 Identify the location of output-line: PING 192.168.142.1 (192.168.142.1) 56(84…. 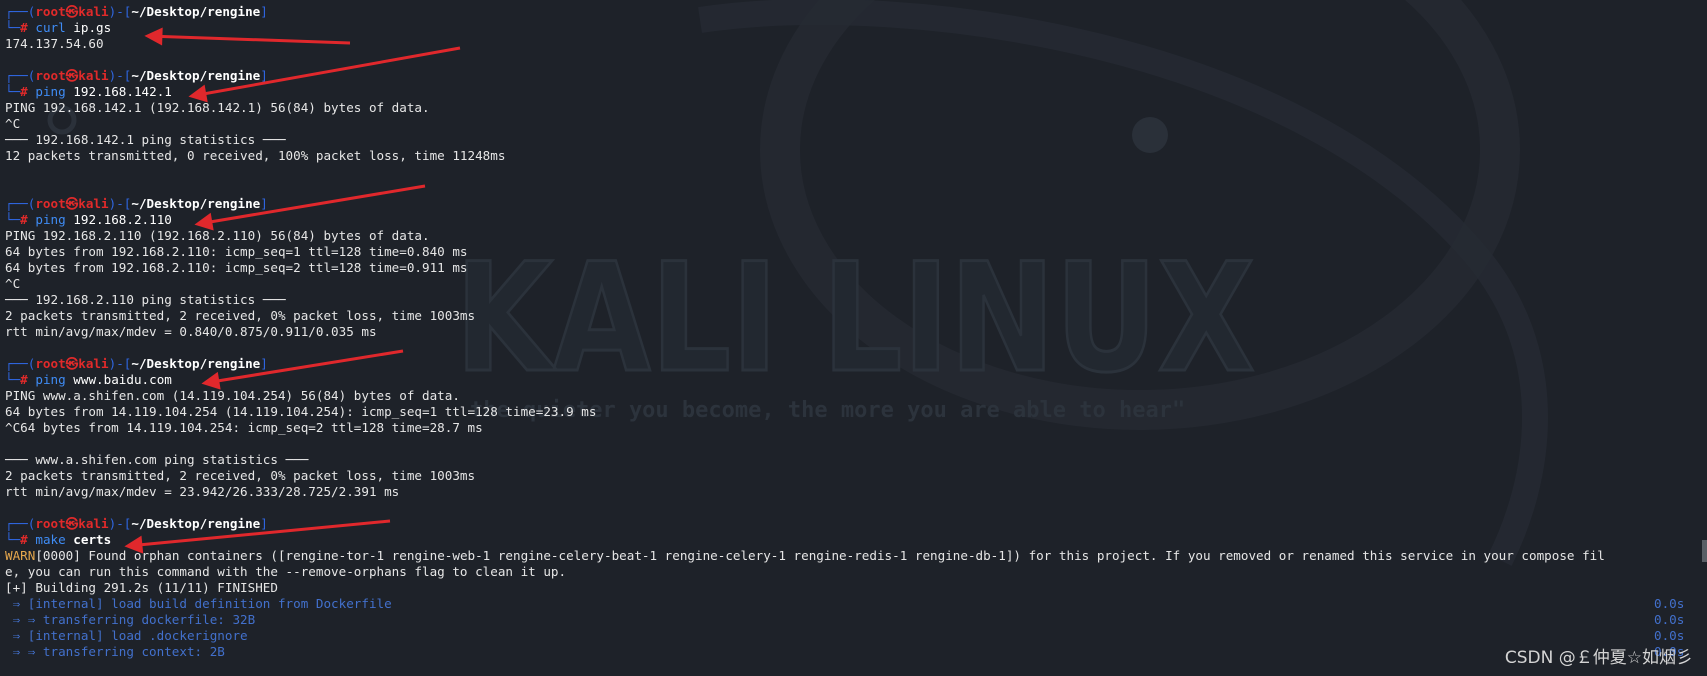
(217, 107).